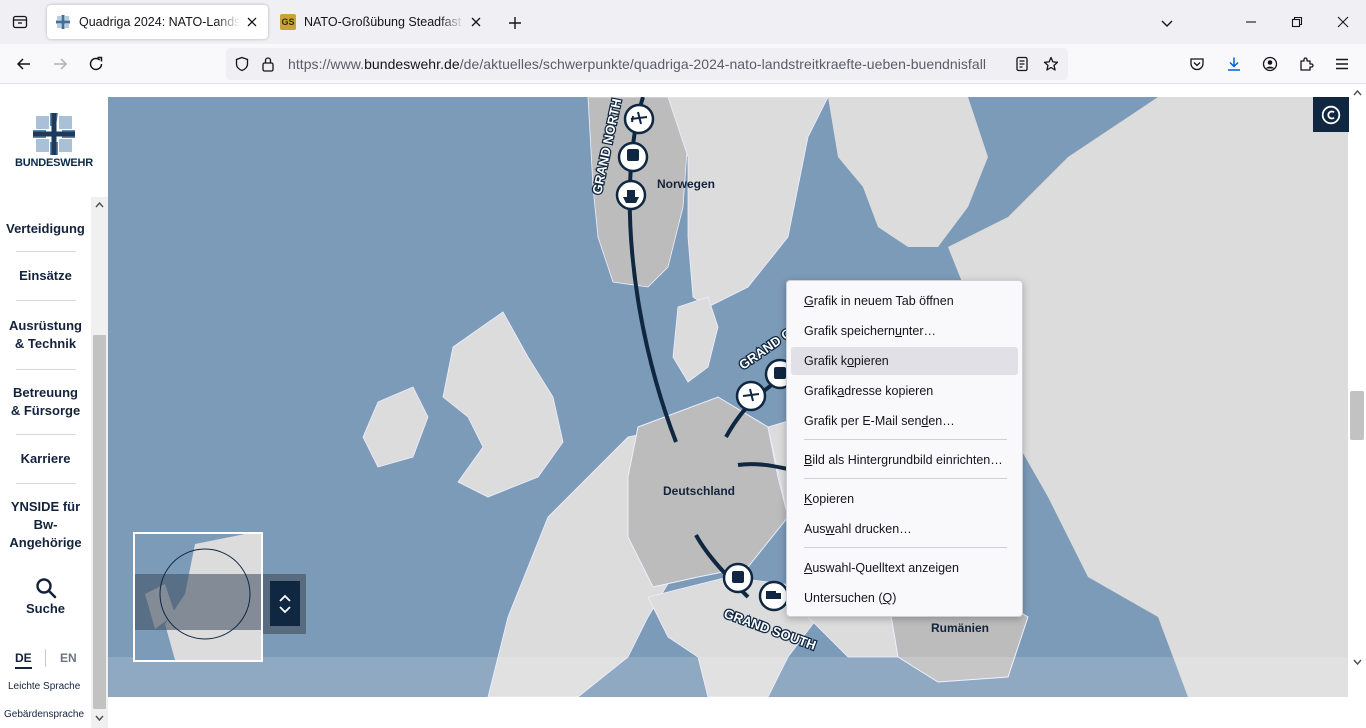 This screenshot has width=1366, height=728. What do you see at coordinates (242, 64) in the screenshot?
I see `shield-icon` at bounding box center [242, 64].